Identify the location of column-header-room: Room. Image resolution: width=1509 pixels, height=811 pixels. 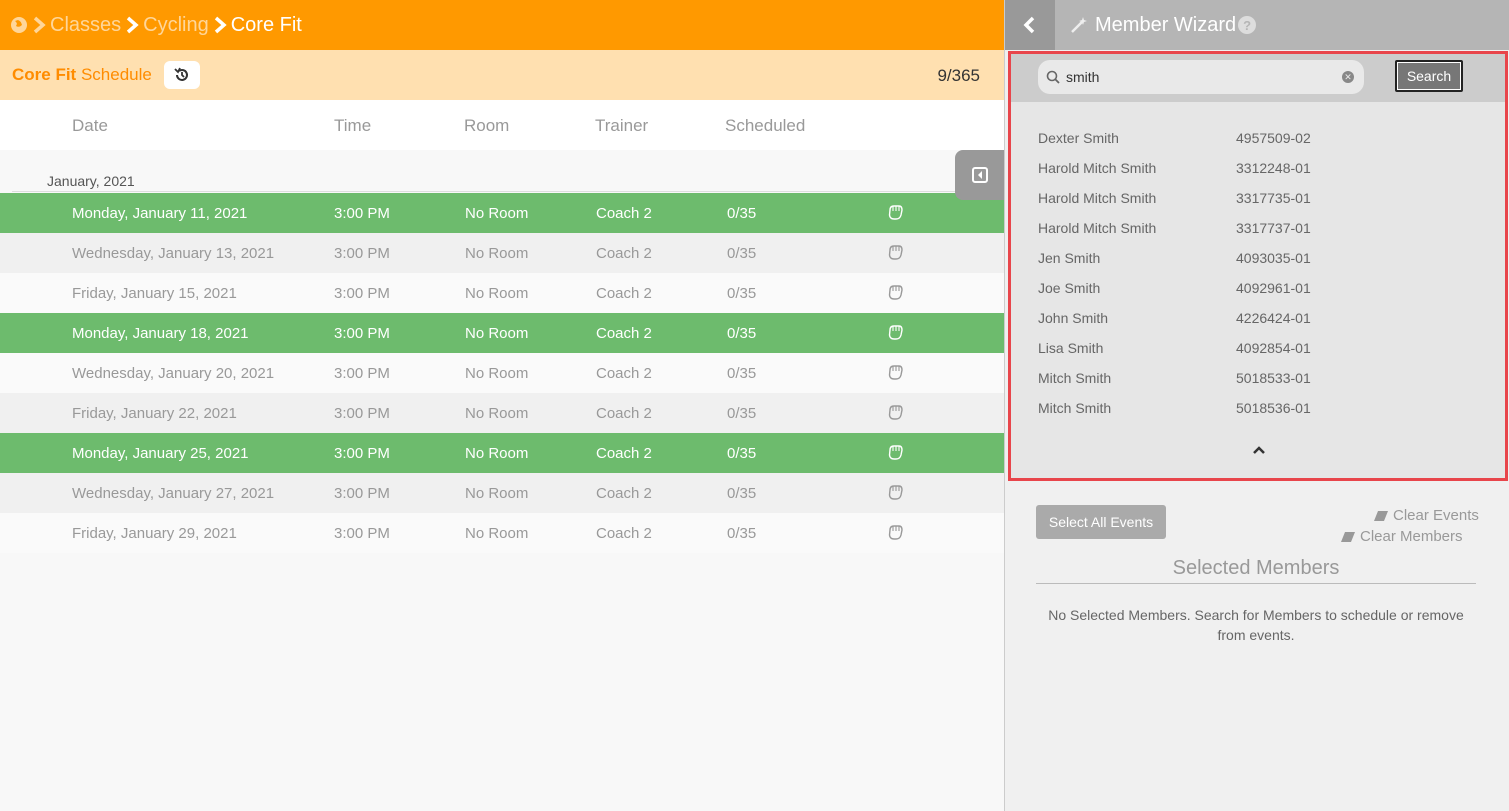
(486, 126).